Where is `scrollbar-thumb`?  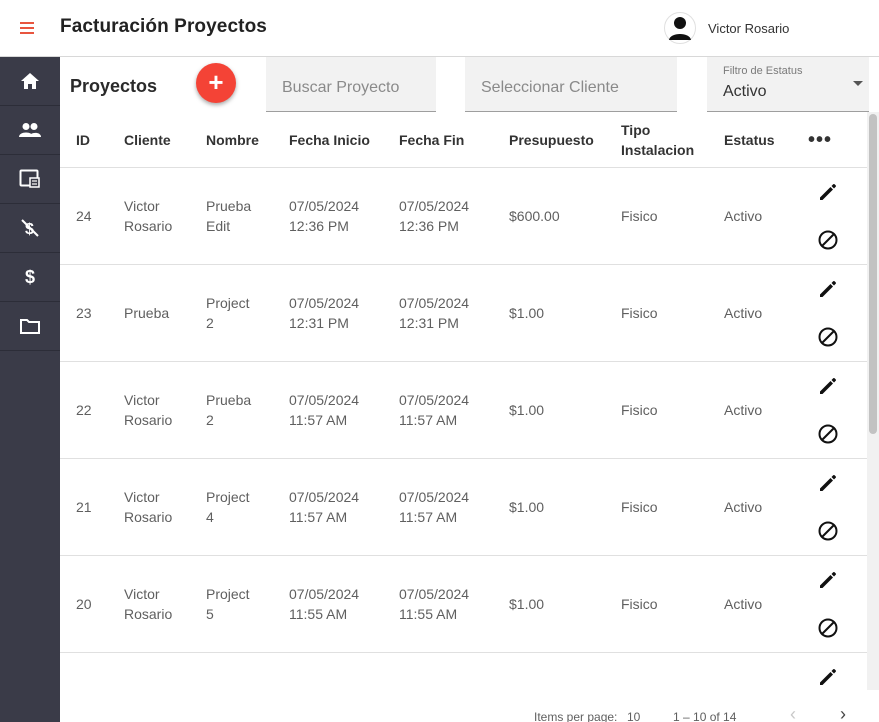
scrollbar-thumb is located at coordinates (873, 274).